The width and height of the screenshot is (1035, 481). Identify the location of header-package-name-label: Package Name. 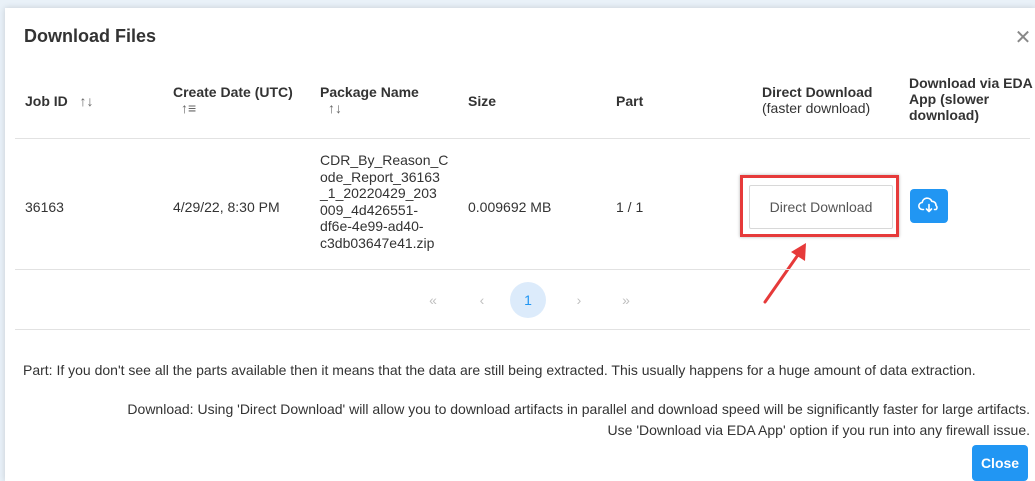
(369, 92).